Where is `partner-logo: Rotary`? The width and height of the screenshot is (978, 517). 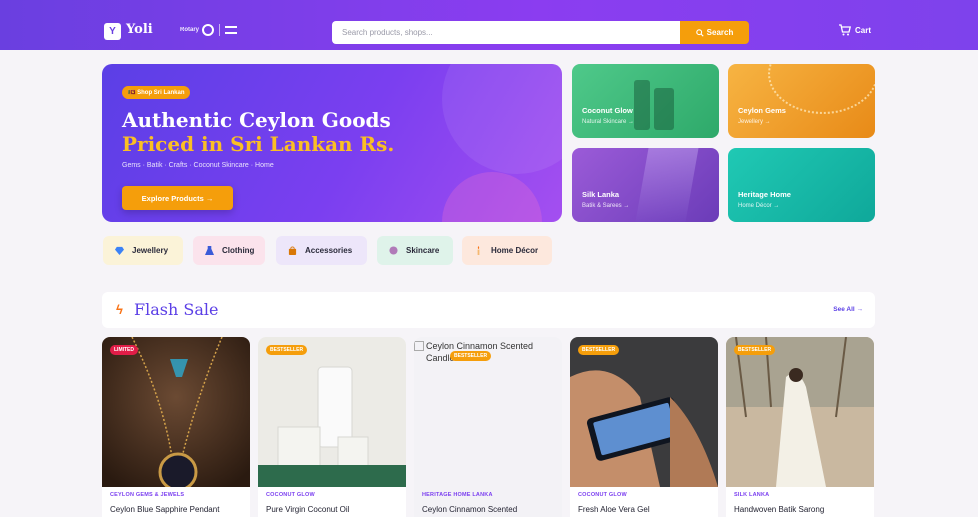
partner-logo: Rotary is located at coordinates (209, 30).